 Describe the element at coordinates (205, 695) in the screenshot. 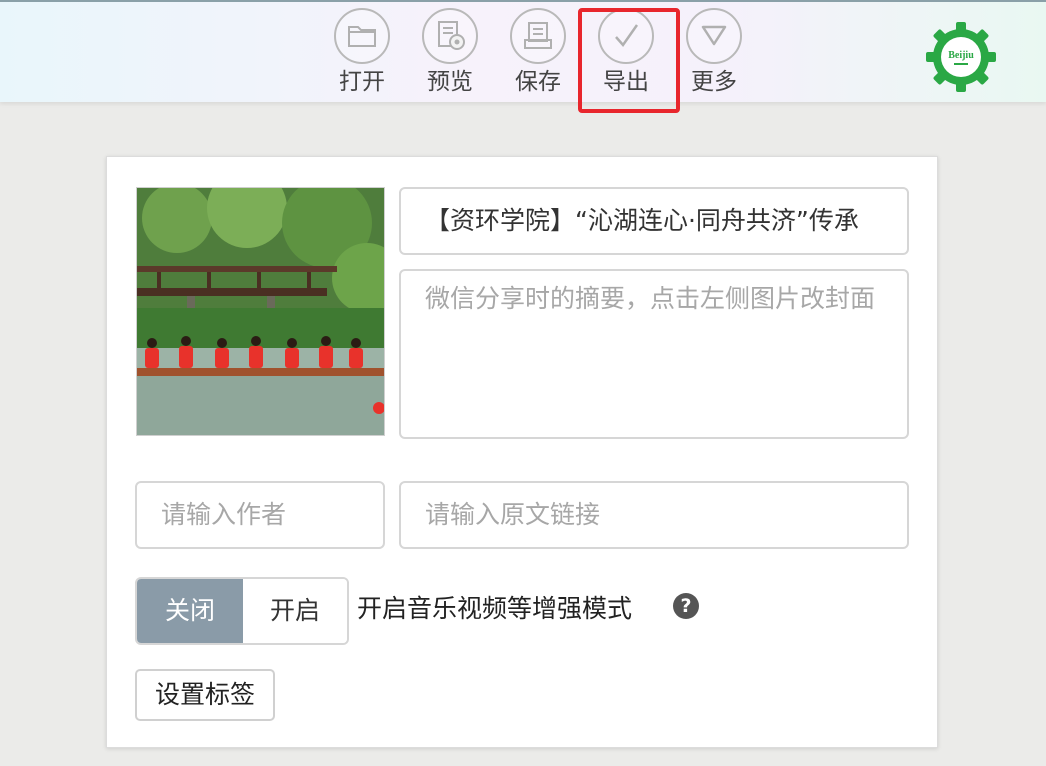

I see `set-tags-button: 设置标签` at that location.